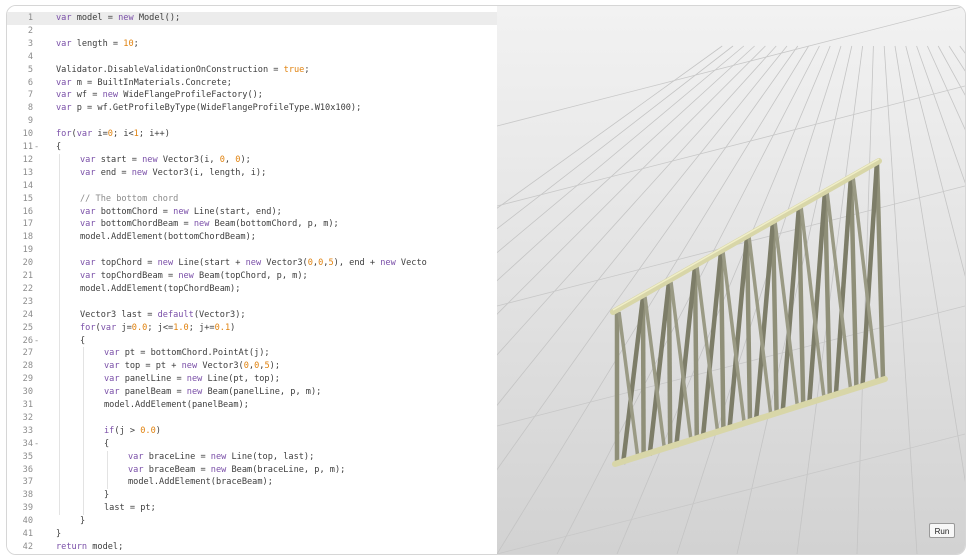 This screenshot has height=558, width=971. What do you see at coordinates (252, 237) in the screenshot?
I see `code-line: 18 model.AddElement(bottomChordBeam);` at bounding box center [252, 237].